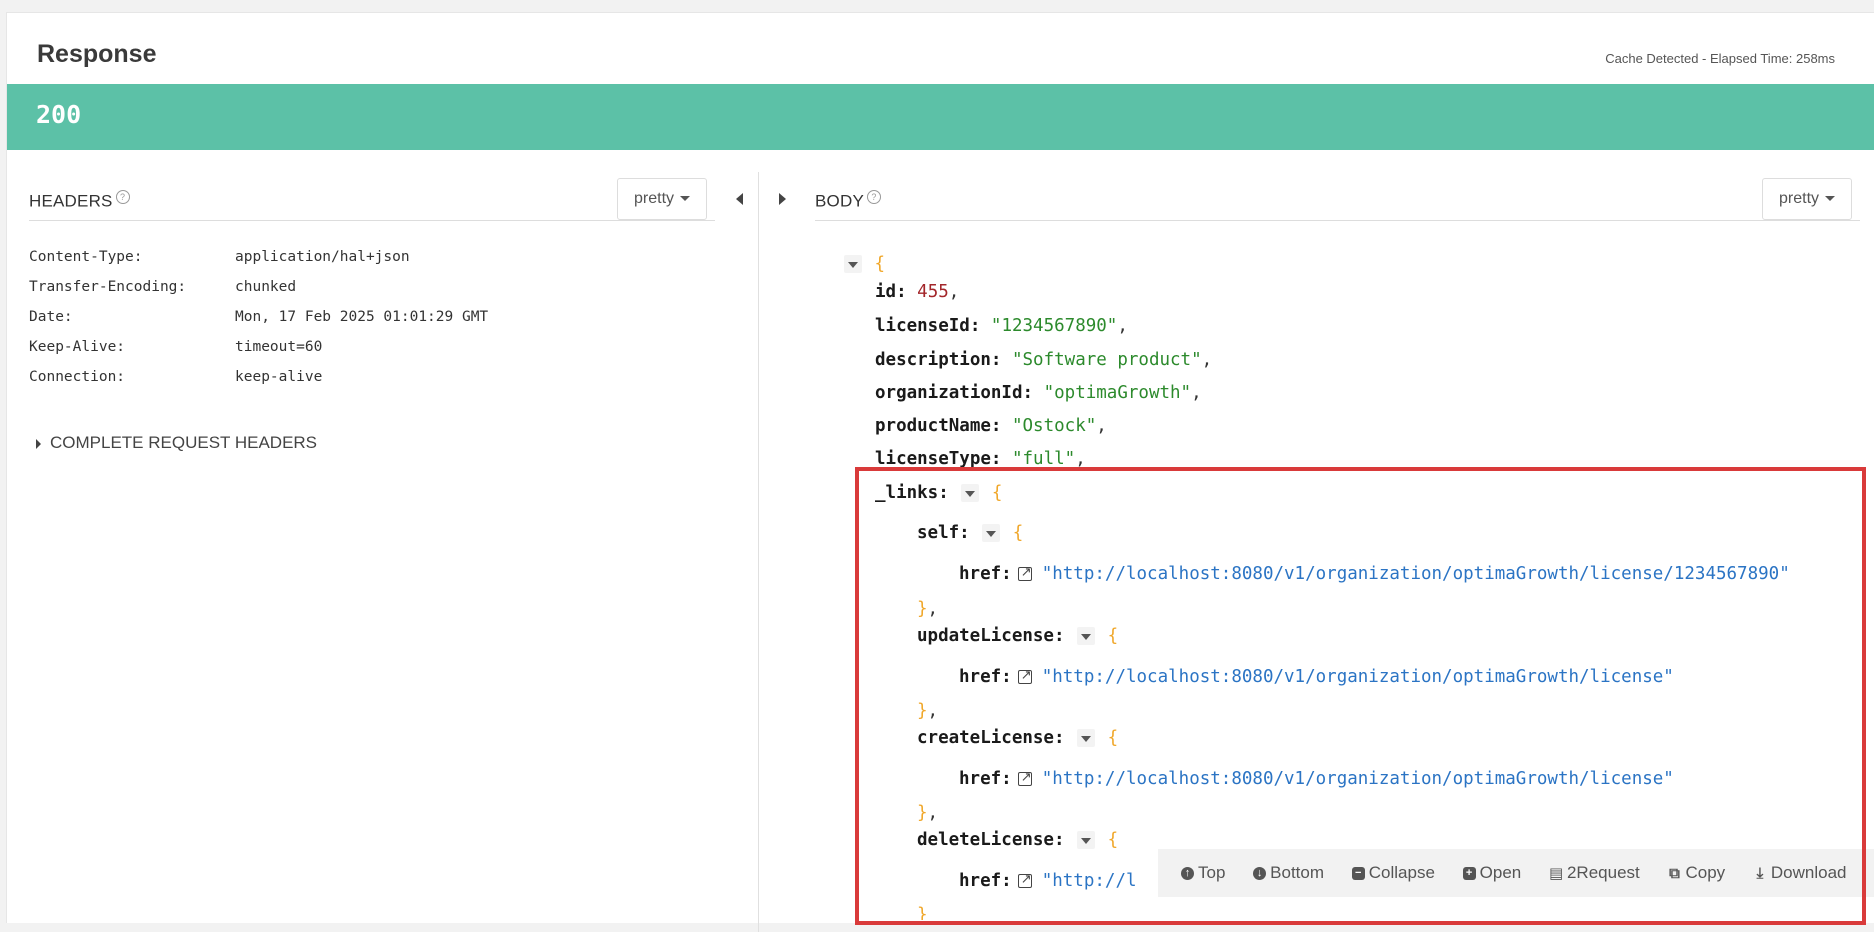  I want to click on headers-format-label: pretty, so click(654, 198).